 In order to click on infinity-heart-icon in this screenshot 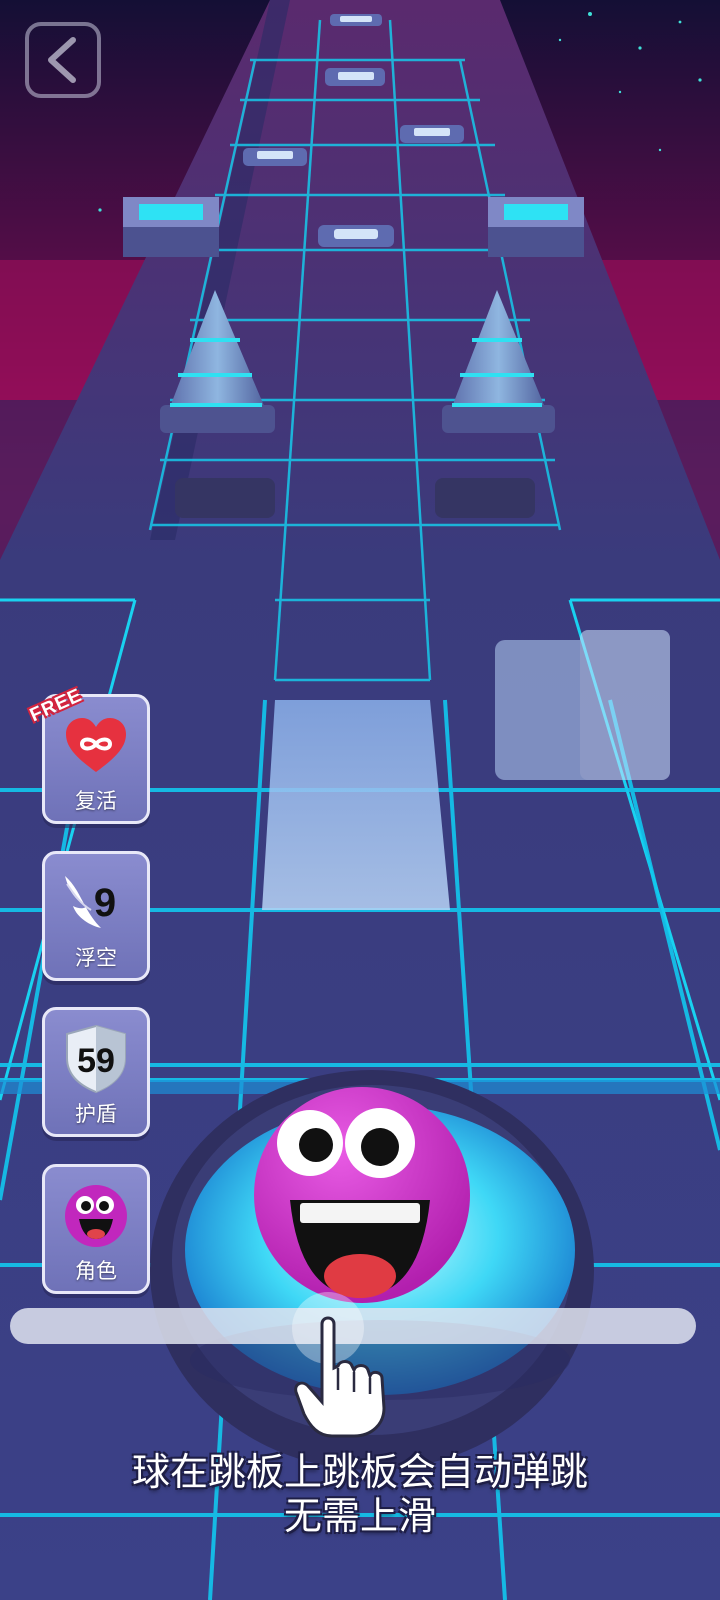, I will do `click(96, 746)`.